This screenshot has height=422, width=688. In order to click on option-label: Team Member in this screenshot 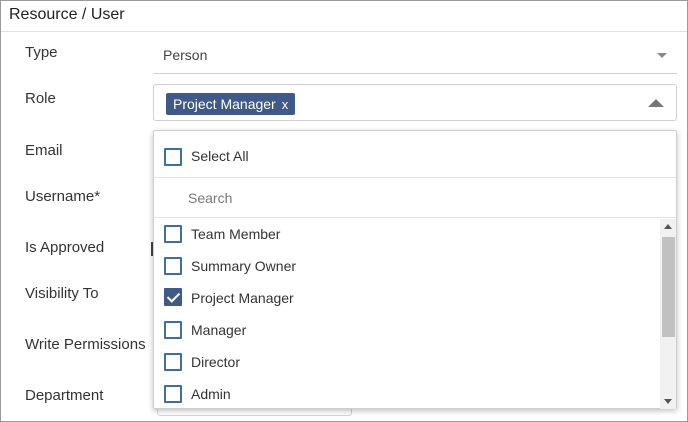, I will do `click(236, 234)`.